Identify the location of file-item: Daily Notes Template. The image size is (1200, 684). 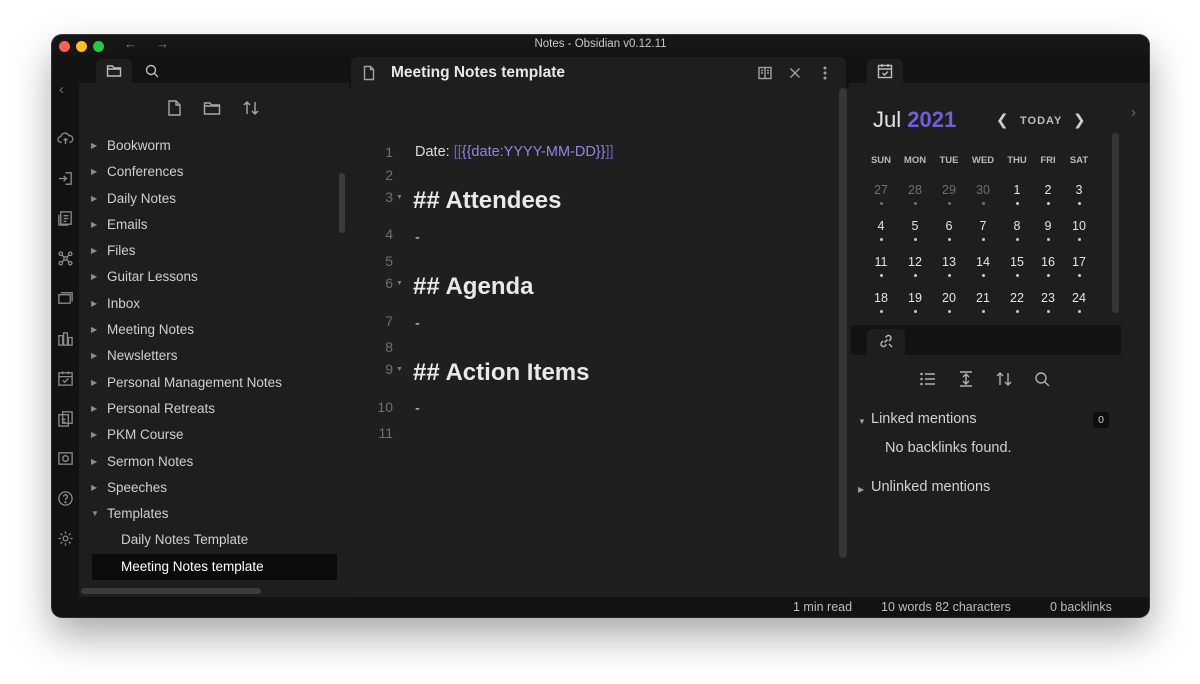
(208, 540).